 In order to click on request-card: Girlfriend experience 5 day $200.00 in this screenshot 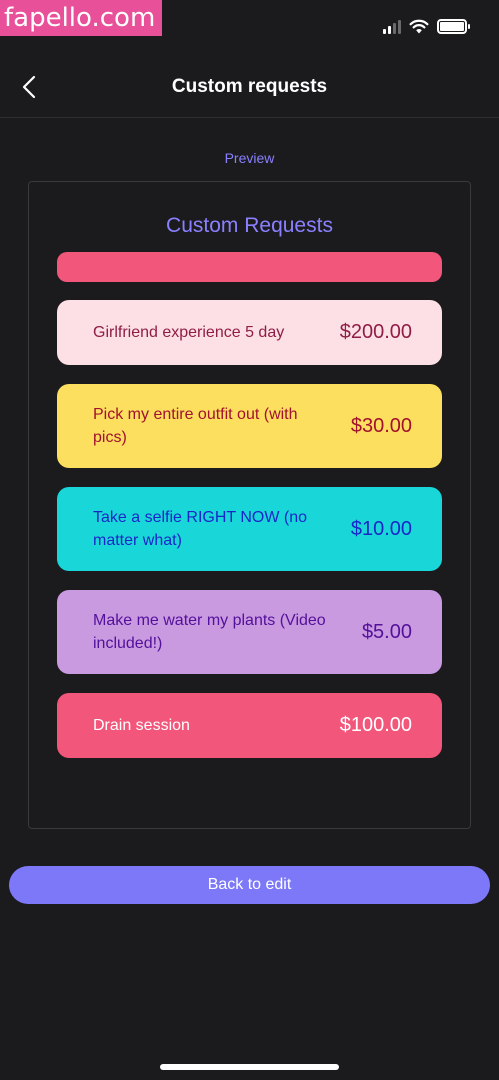, I will do `click(249, 332)`.